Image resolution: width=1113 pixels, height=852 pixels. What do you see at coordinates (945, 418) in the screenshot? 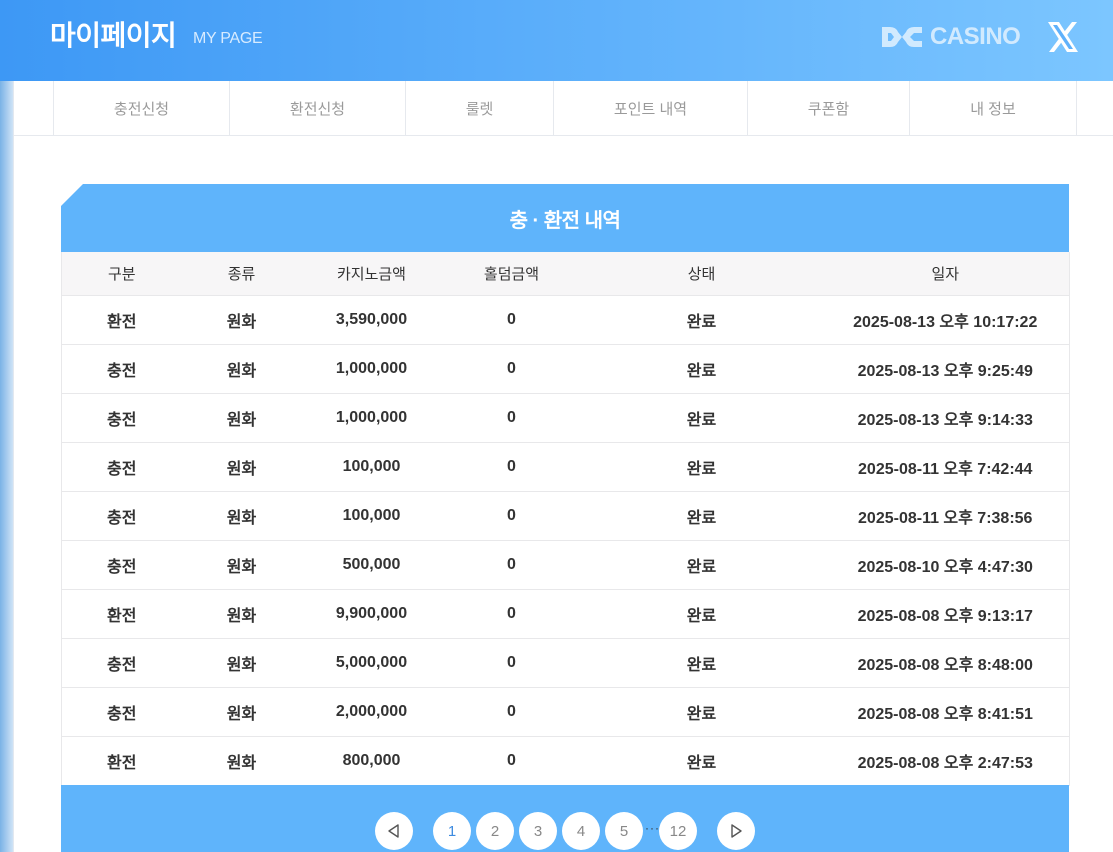
I see `cell-date: 2025-08-13 오후 9:14:33` at bounding box center [945, 418].